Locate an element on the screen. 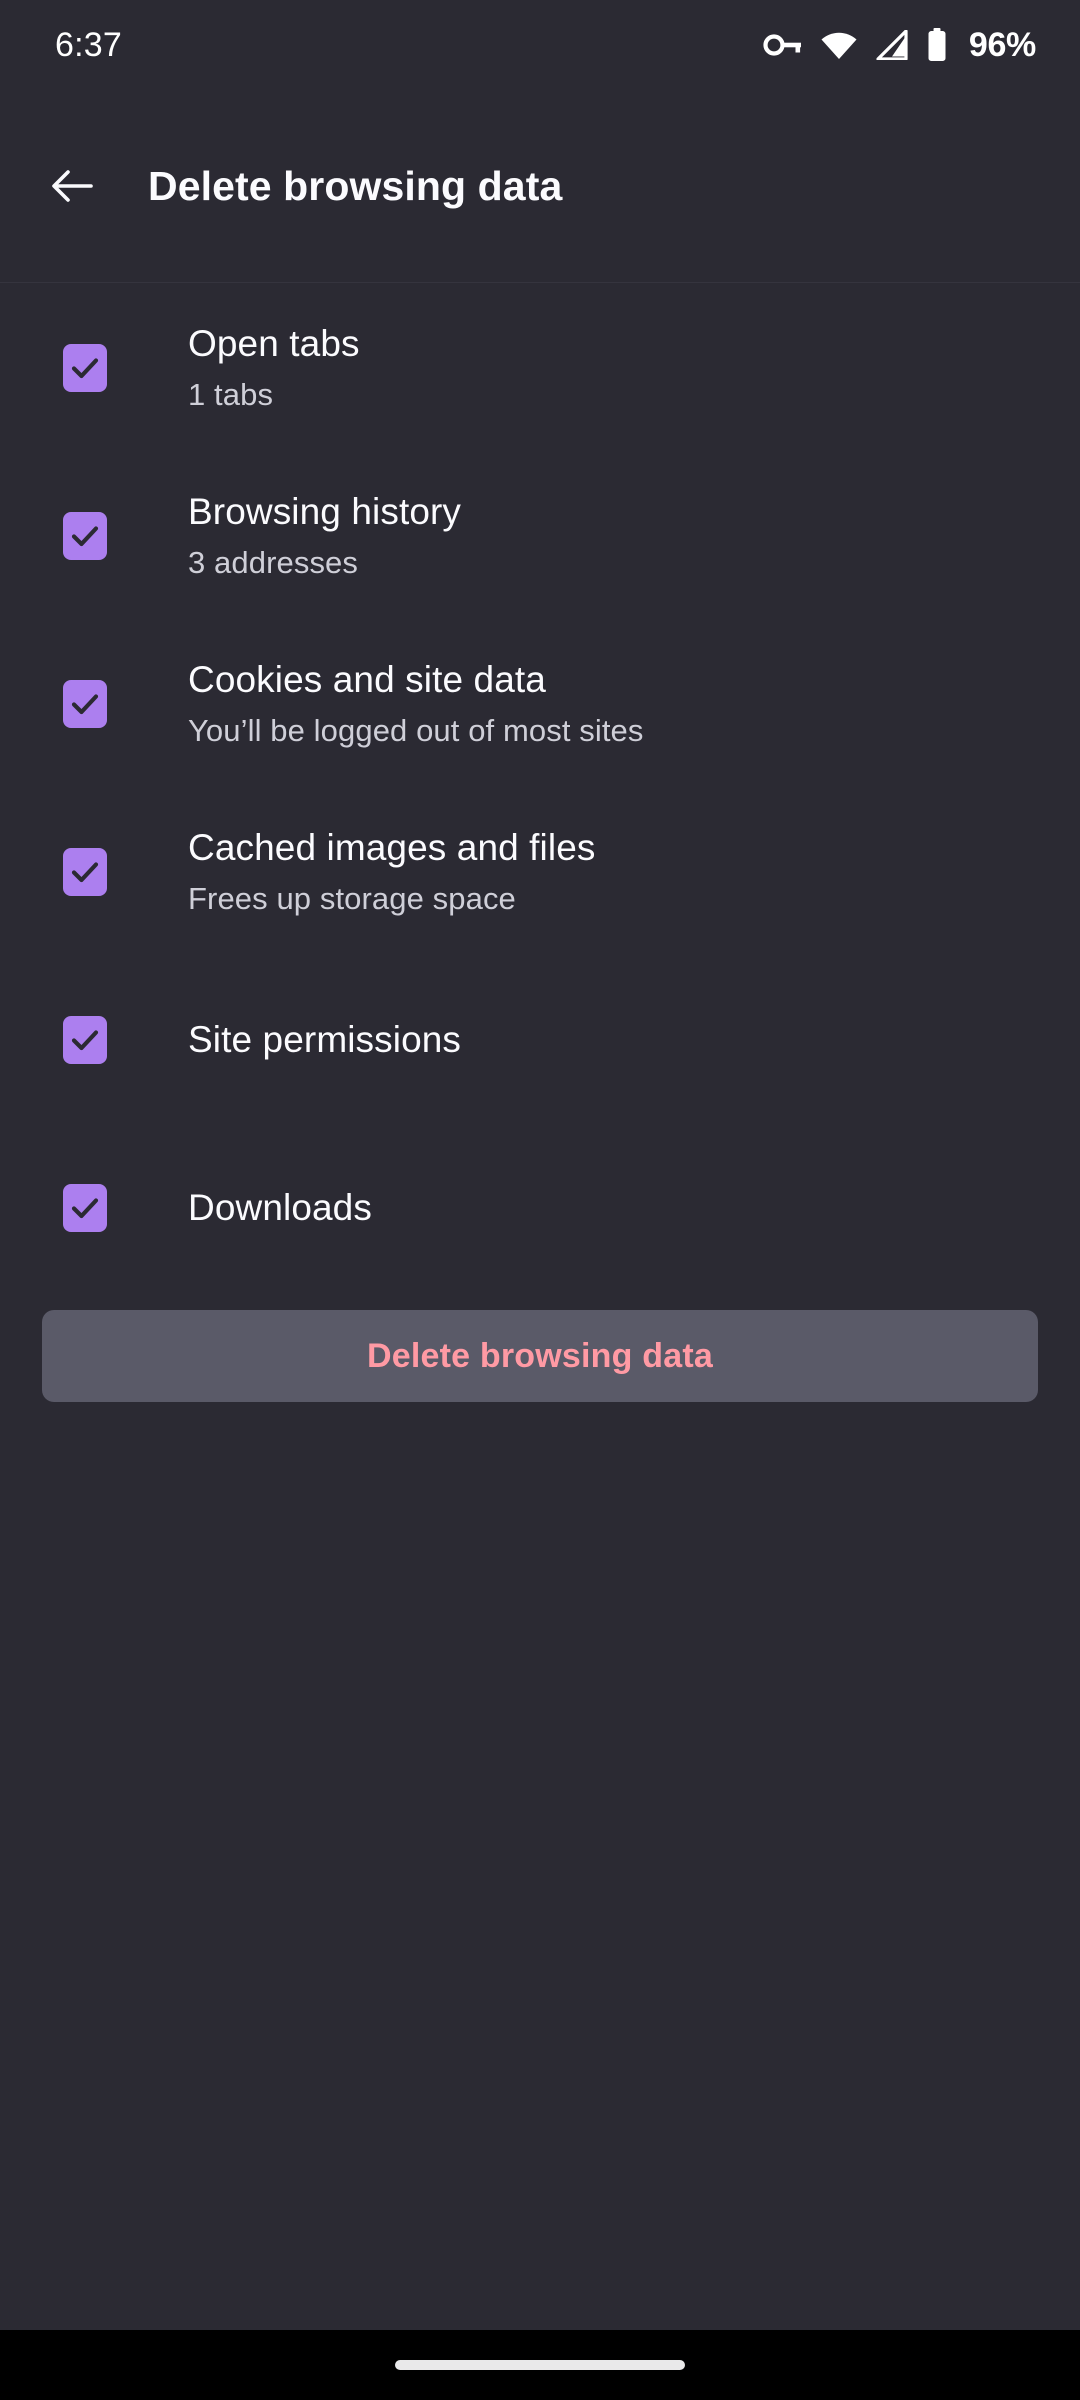 This screenshot has width=1080, height=2400. list-item-subtitle: You’ll be logged out of most sites is located at coordinates (416, 730).